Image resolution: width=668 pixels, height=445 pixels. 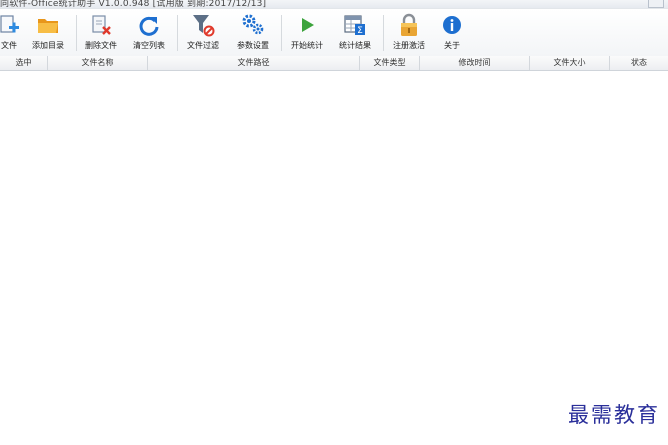 I want to click on column-header-modified-time: 修改时间, so click(x=475, y=63).